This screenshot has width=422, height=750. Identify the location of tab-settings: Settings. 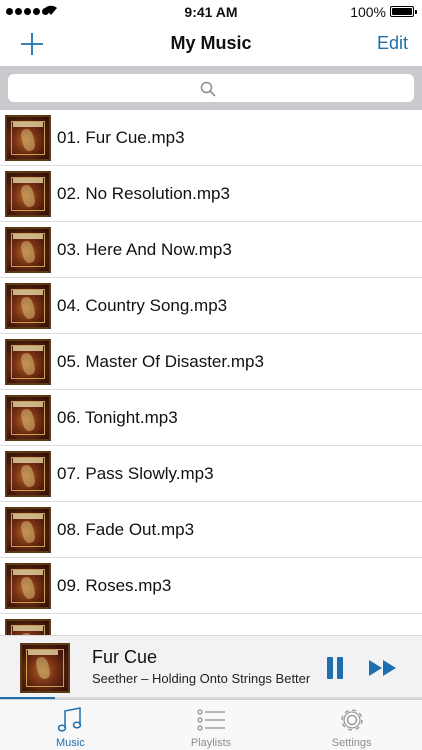
(351, 725).